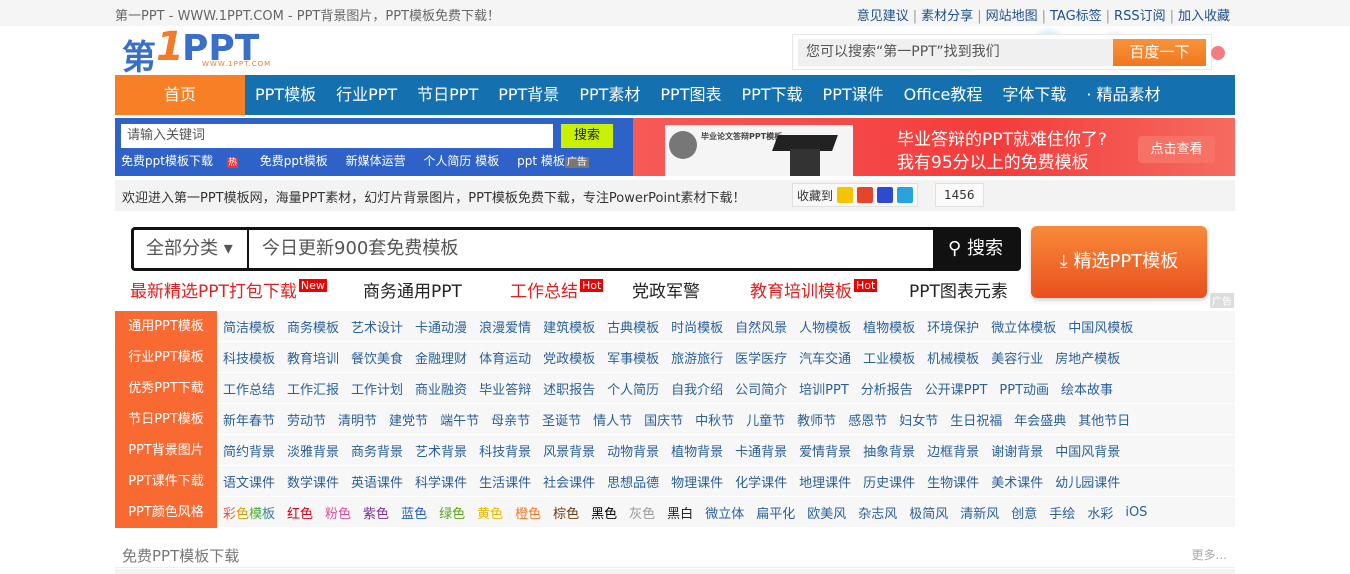 The image size is (1350, 574). I want to click on category-link: 中国风模板, so click(1100, 326).